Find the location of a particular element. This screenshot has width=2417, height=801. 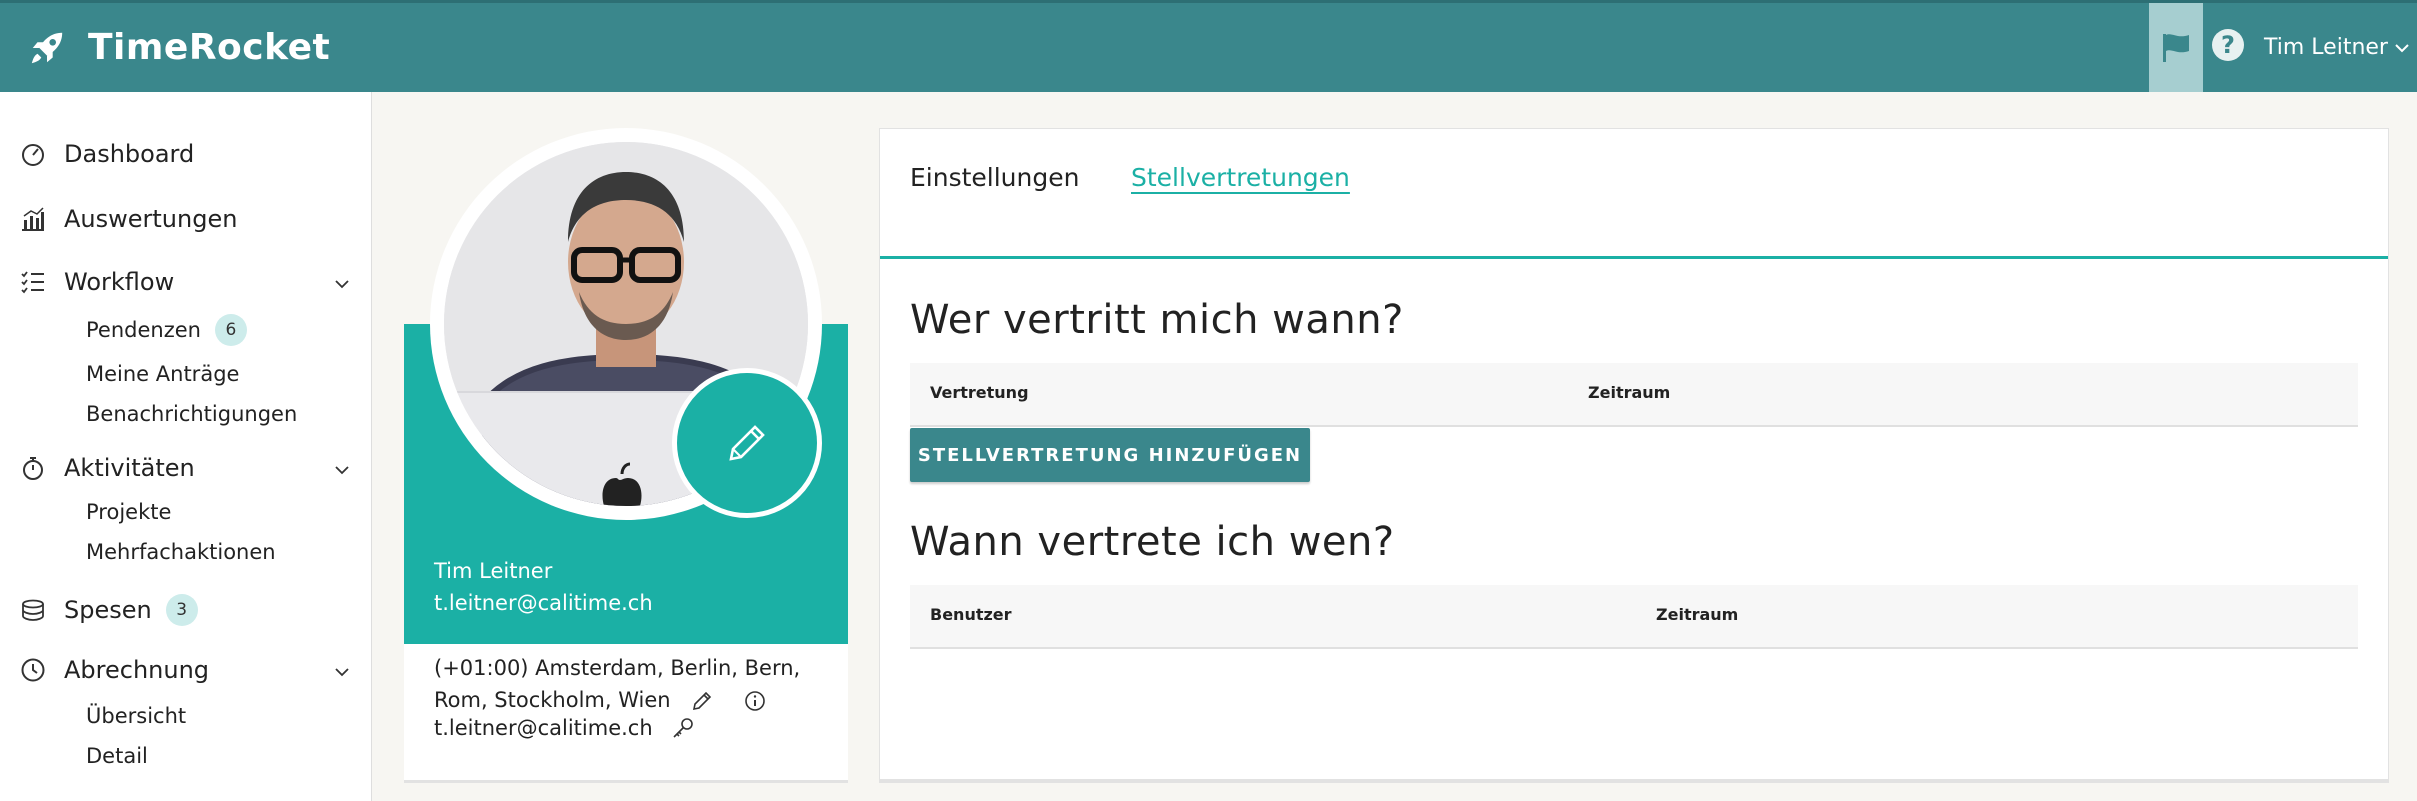

sidebar-item-detail: Detail is located at coordinates (117, 756).